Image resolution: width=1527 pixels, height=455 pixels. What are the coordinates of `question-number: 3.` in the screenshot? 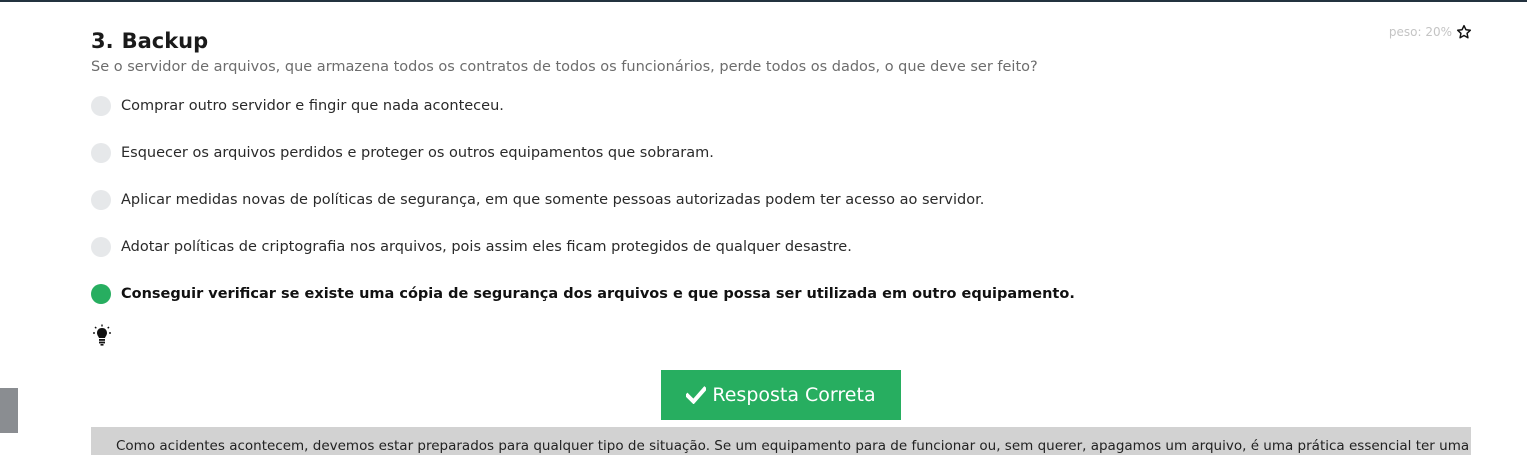 It's located at (102, 41).